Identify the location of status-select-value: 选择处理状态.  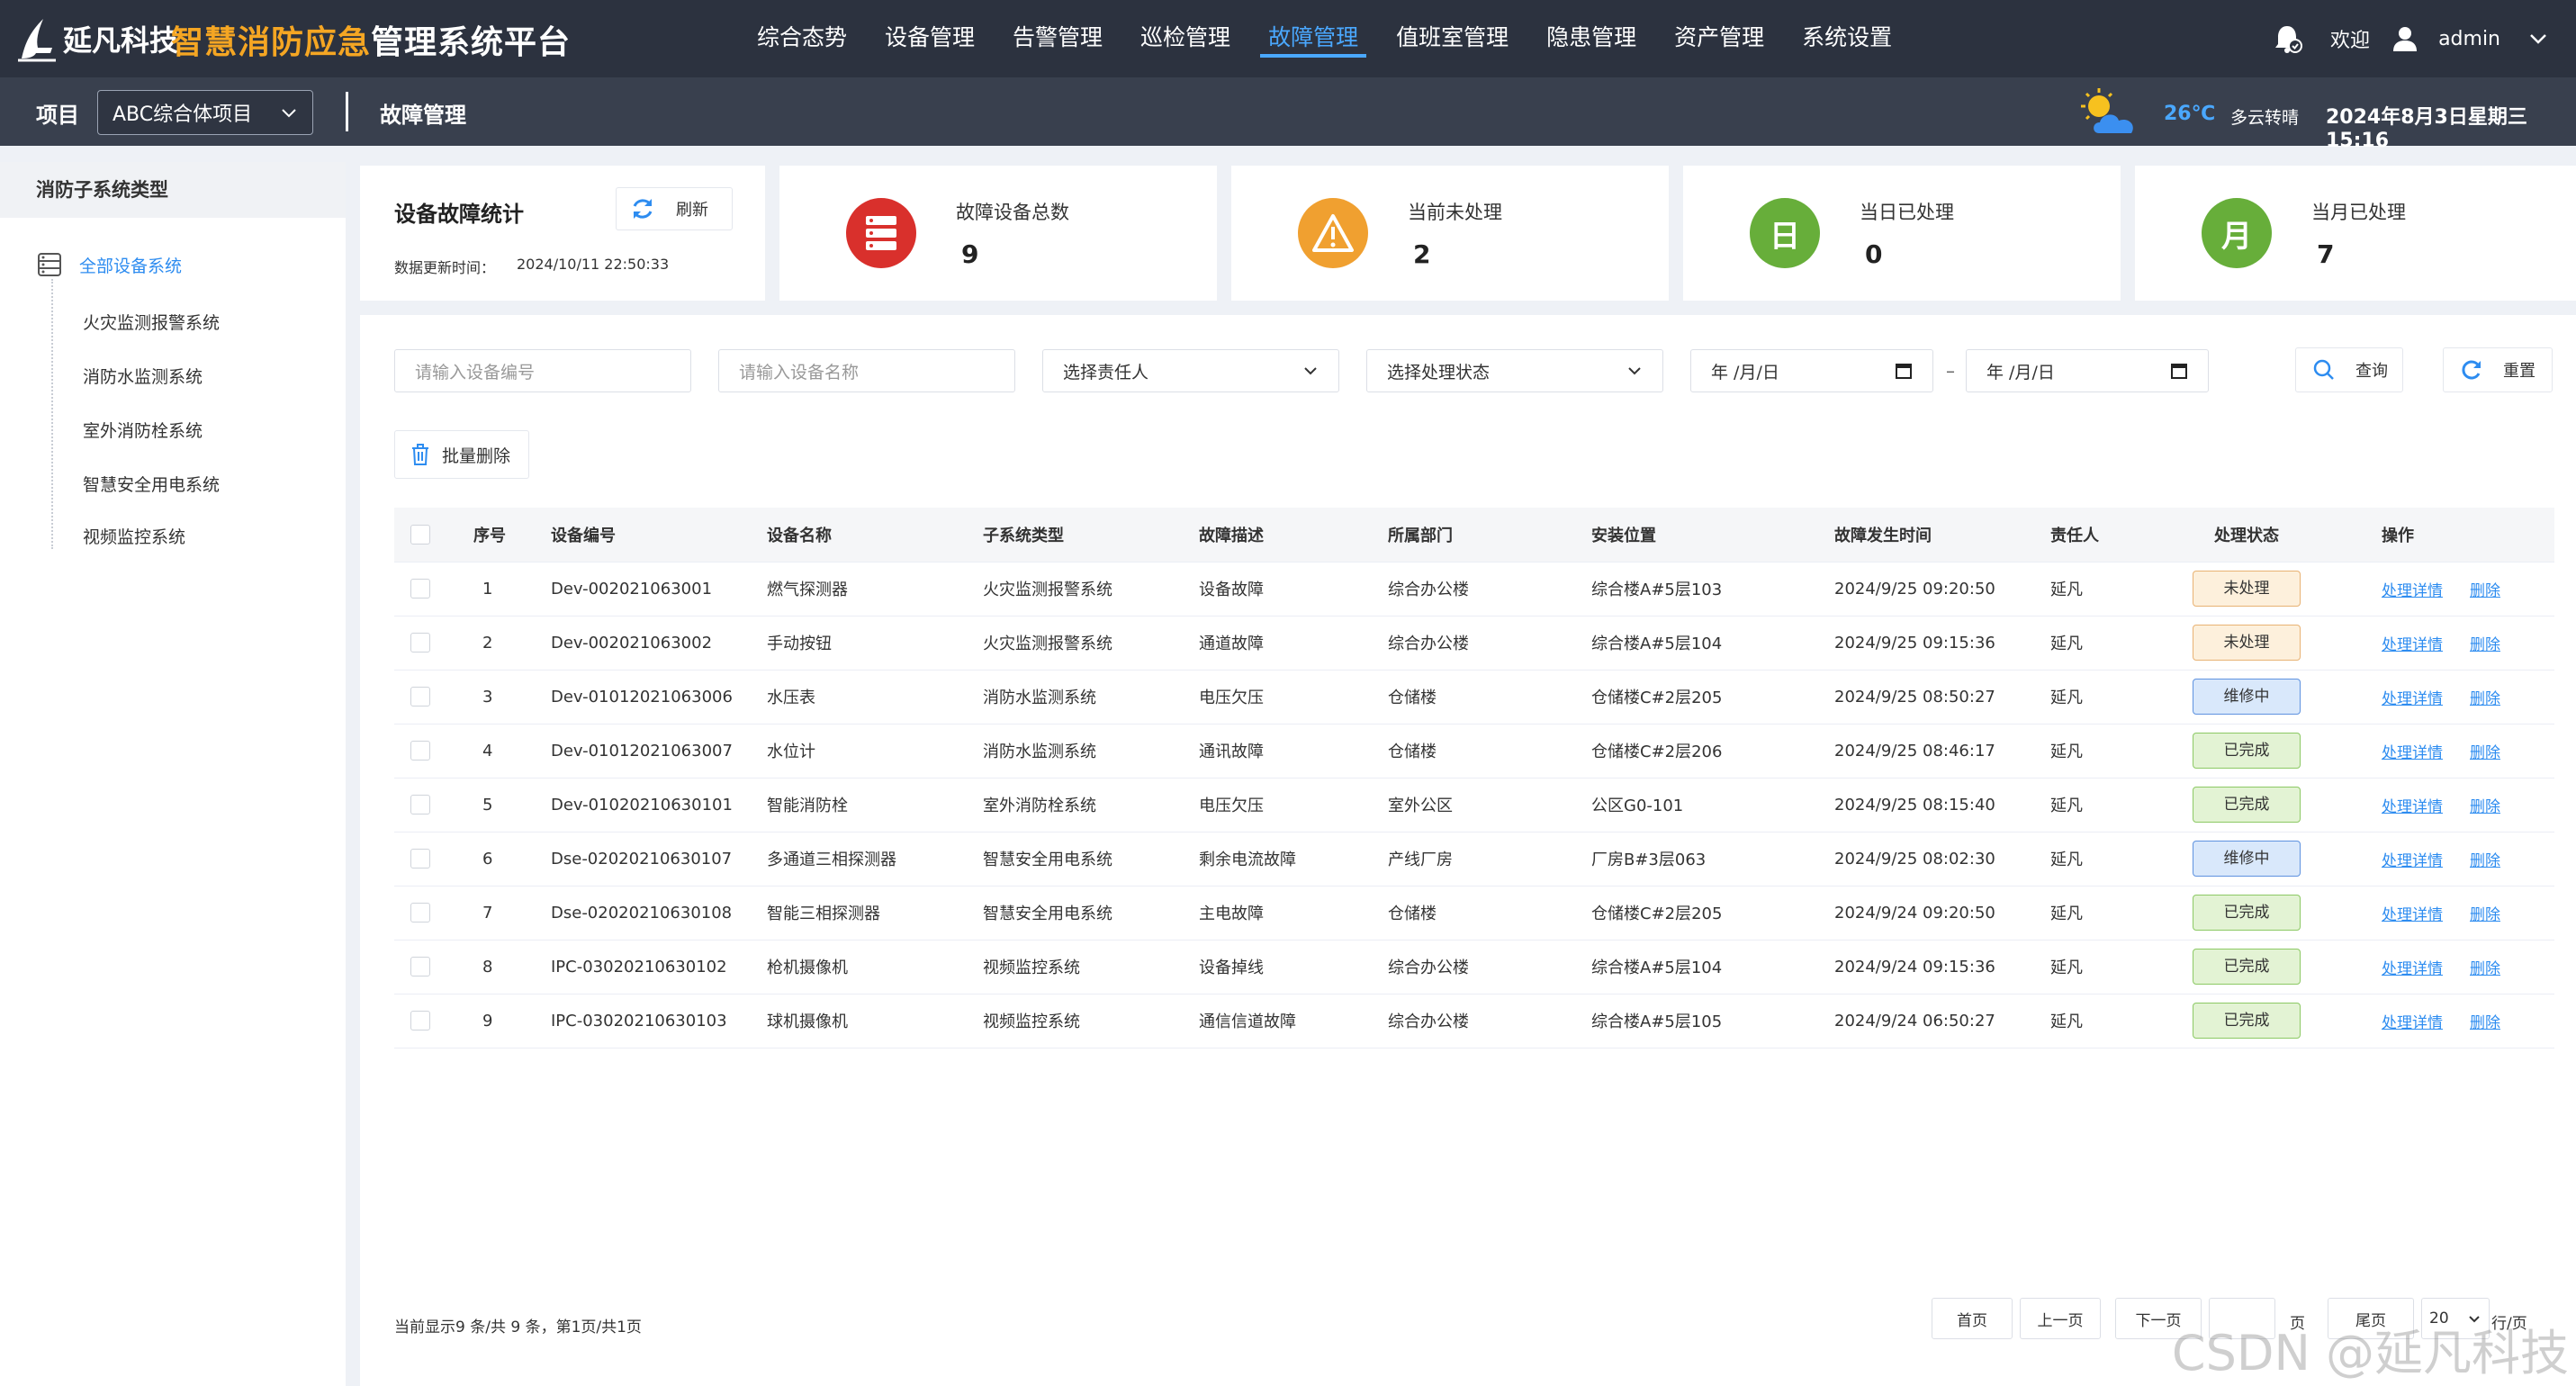
(1439, 372).